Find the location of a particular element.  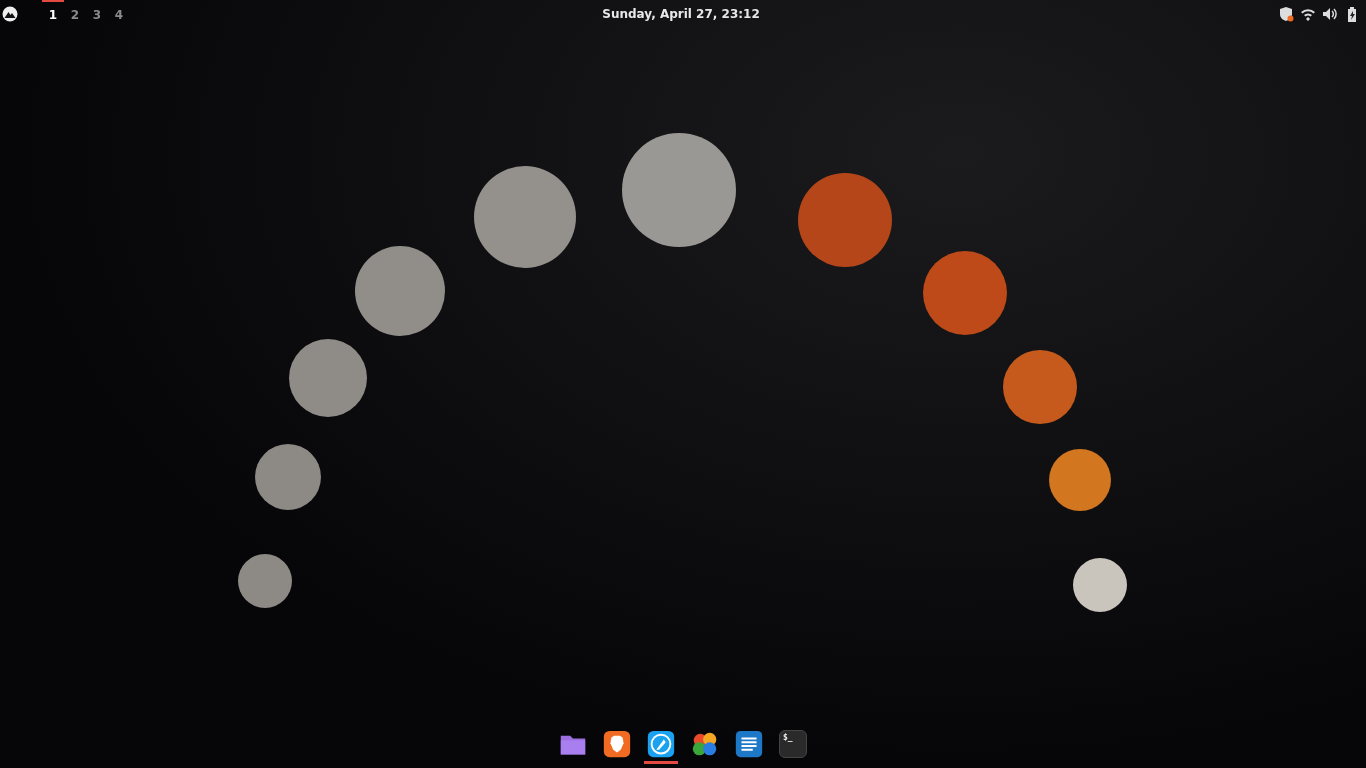

workspace-tab: 3 is located at coordinates (97, 14).